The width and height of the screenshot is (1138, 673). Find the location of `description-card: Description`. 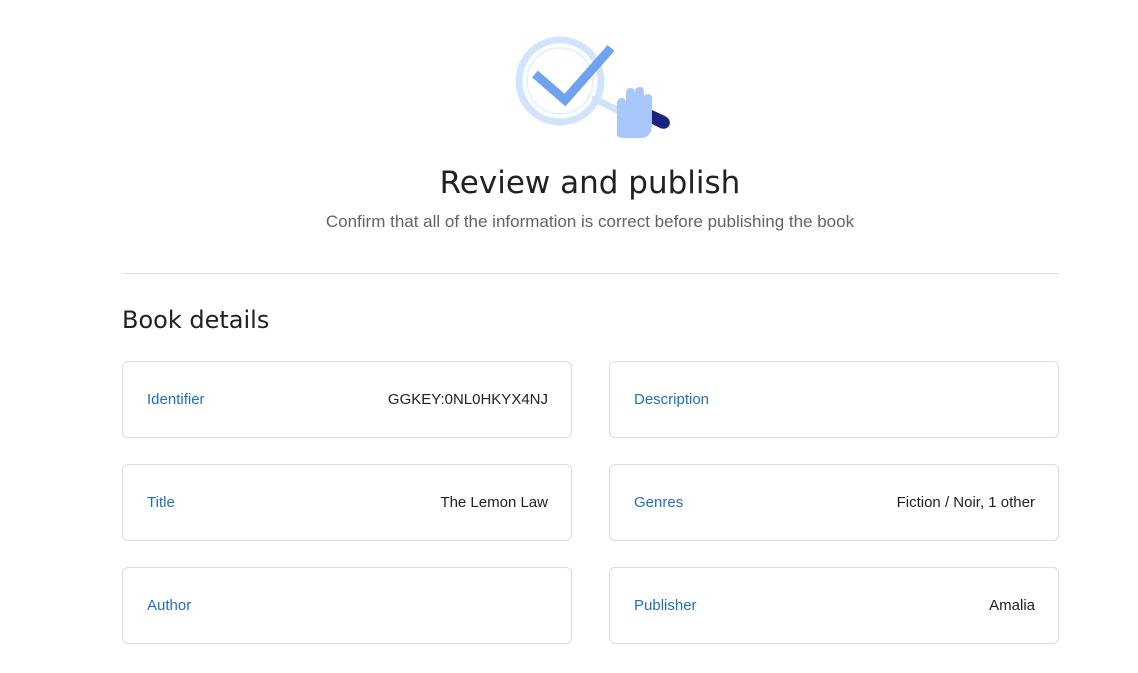

description-card: Description is located at coordinates (834, 399).